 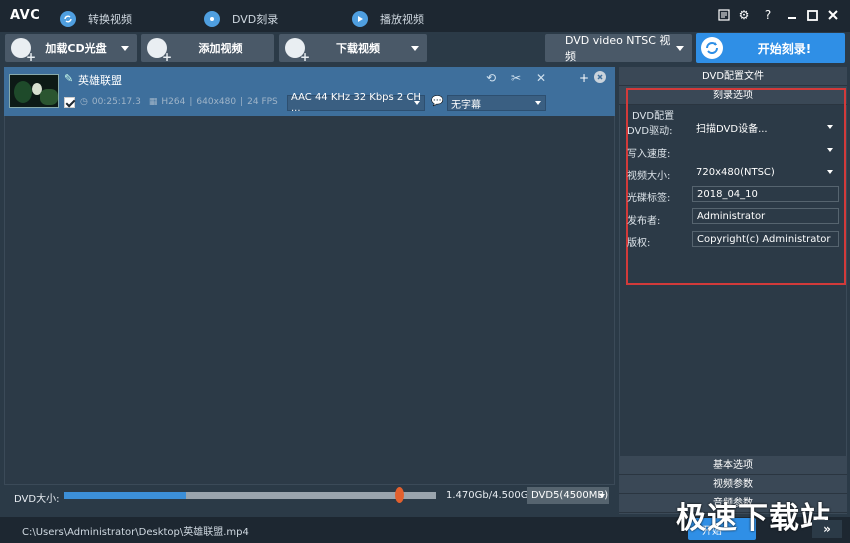 What do you see at coordinates (216, 102) in the screenshot?
I see `resolution: 640x480` at bounding box center [216, 102].